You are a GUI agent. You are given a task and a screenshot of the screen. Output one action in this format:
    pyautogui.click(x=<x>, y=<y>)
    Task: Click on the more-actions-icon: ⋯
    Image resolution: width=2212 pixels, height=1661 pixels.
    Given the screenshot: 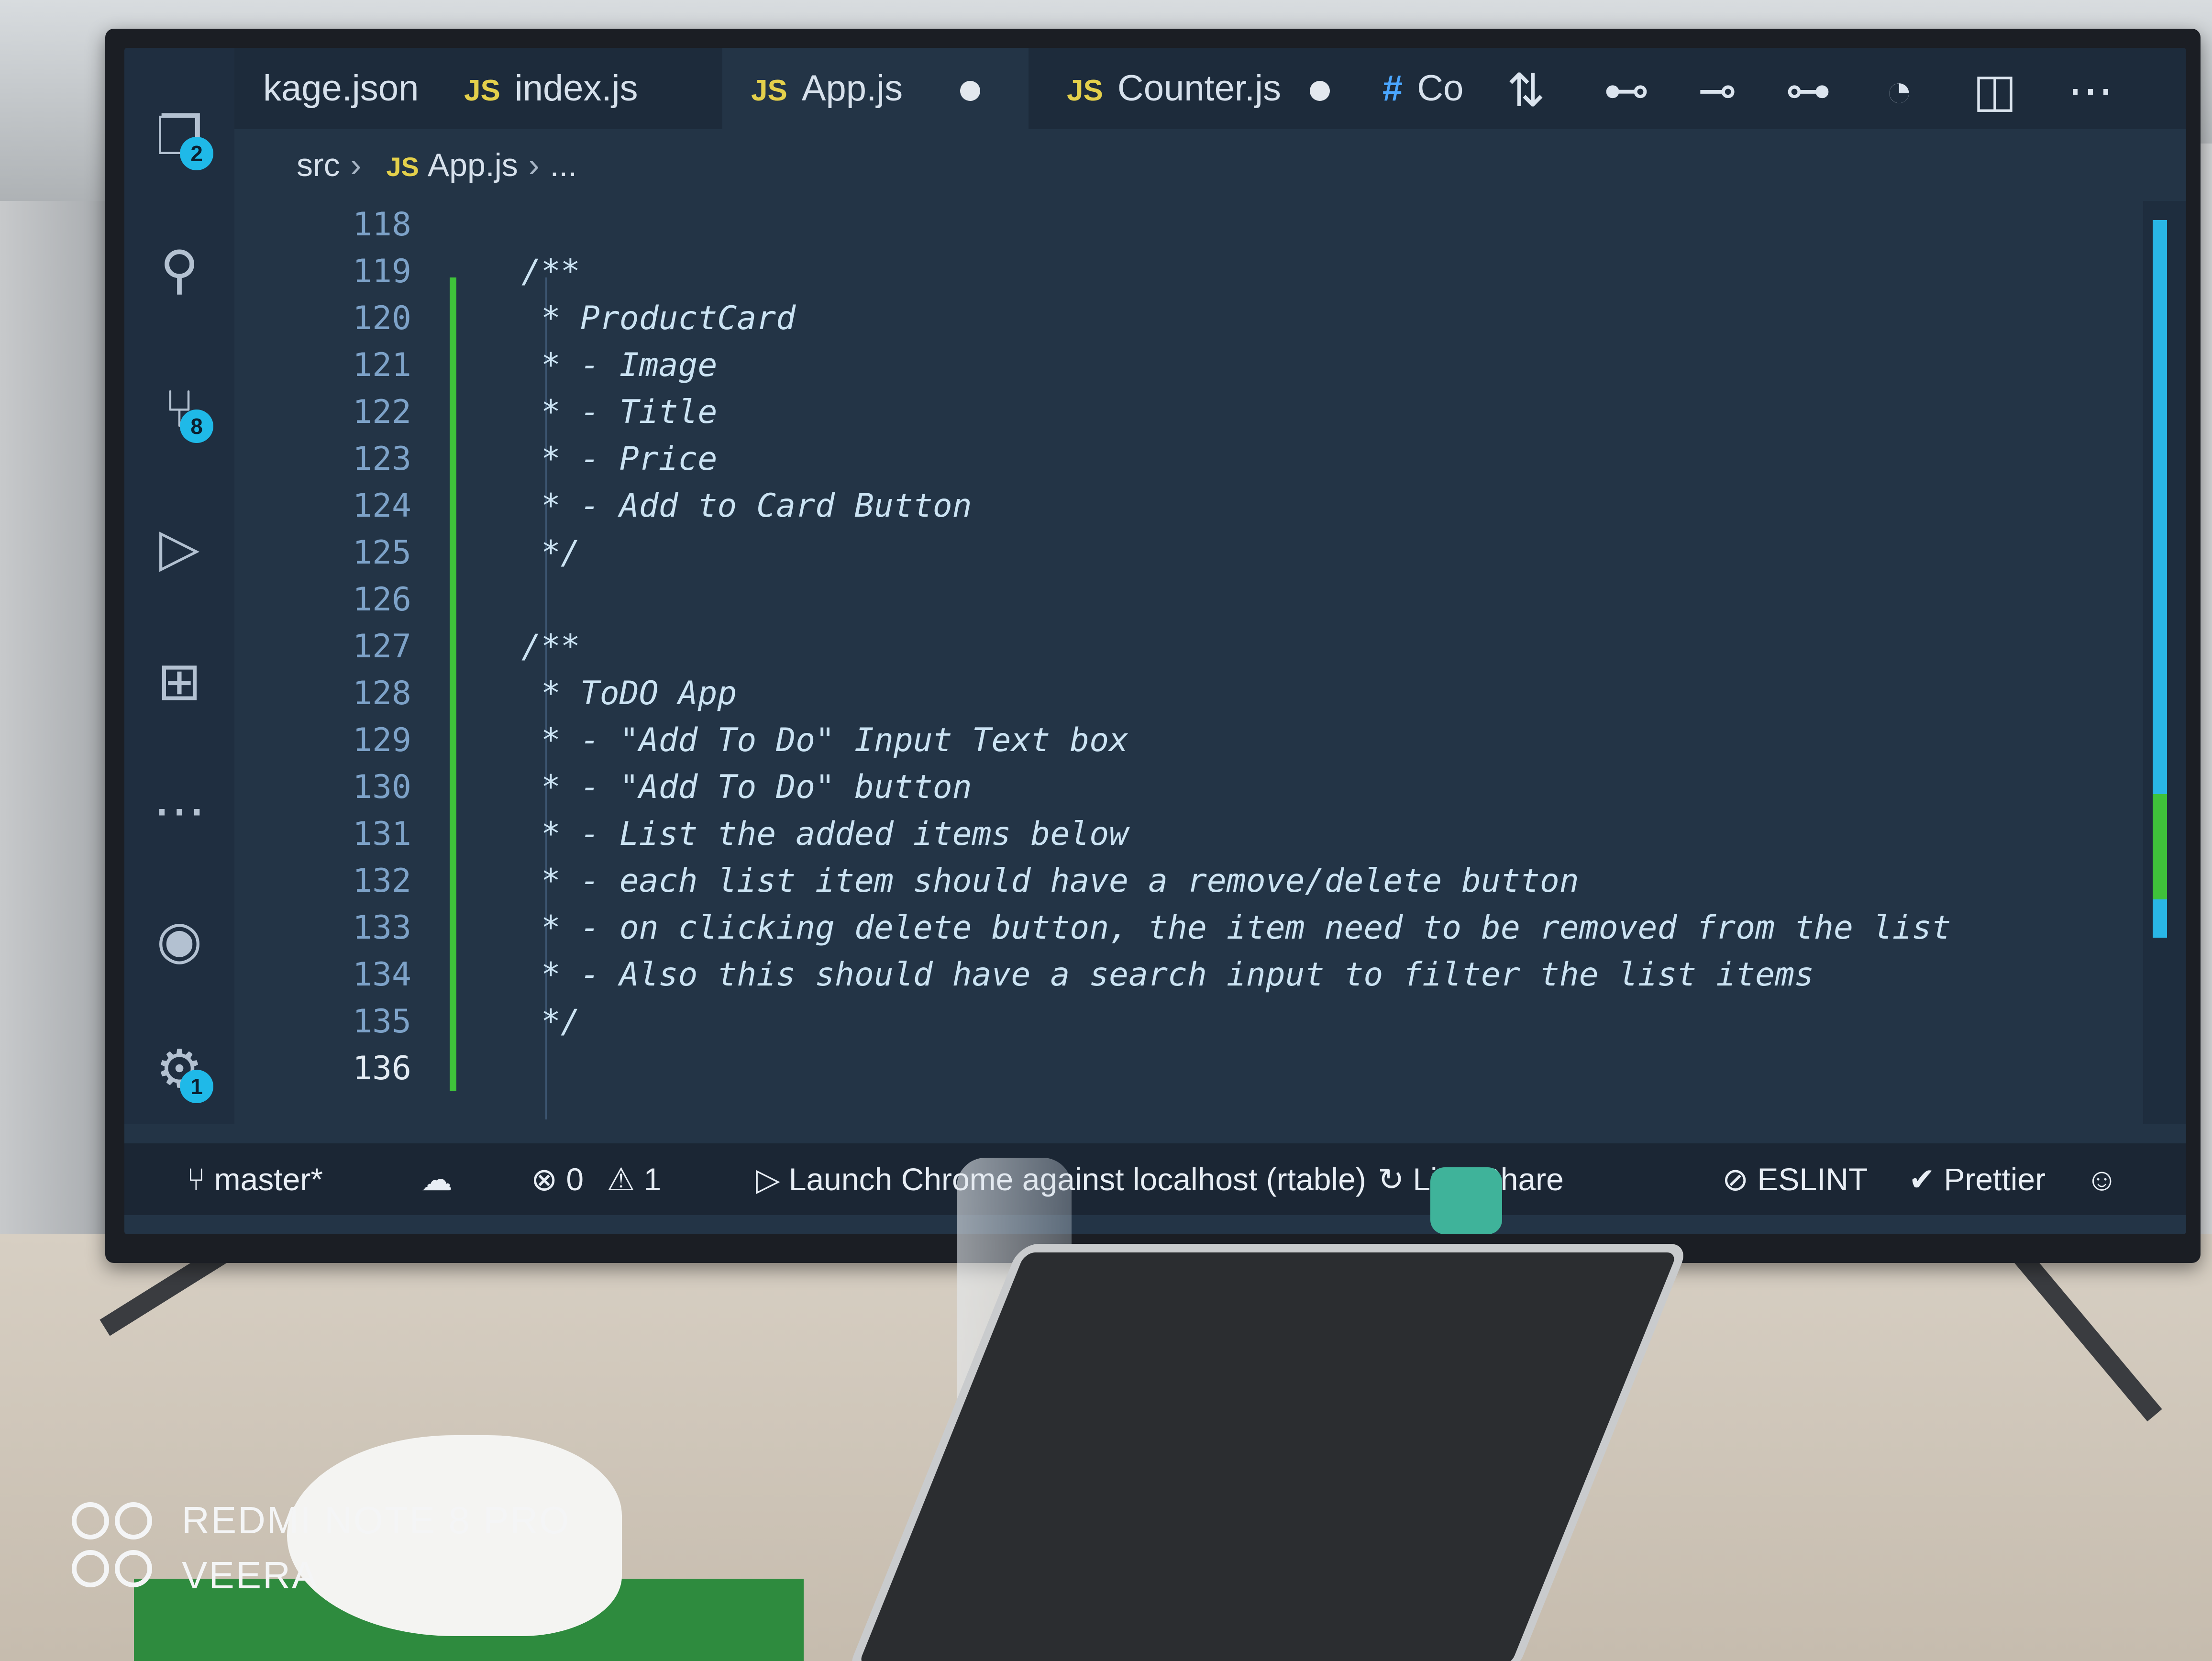 What is the action you would take?
    pyautogui.click(x=2090, y=91)
    